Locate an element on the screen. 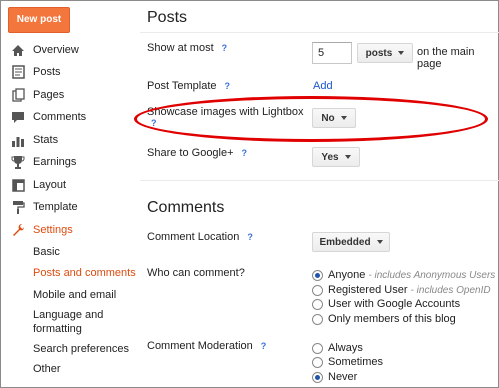  sidebar-item-pages: Pages is located at coordinates (37, 95).